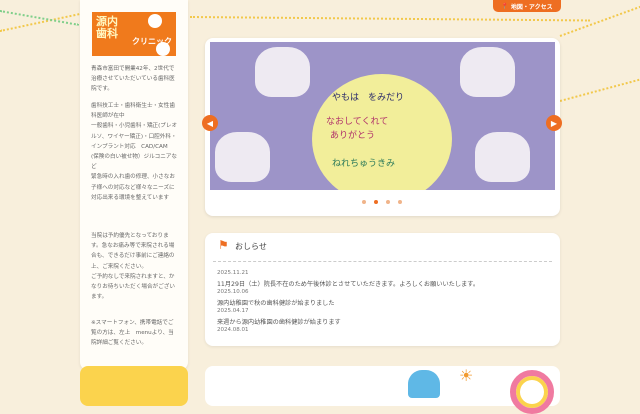 The width and height of the screenshot is (640, 414). What do you see at coordinates (223, 245) in the screenshot?
I see `flag-icon: ⚑` at bounding box center [223, 245].